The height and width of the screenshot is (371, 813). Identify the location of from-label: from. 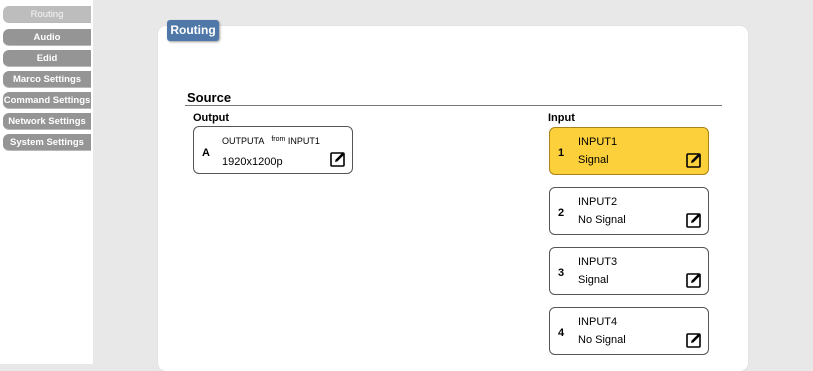
(278, 139).